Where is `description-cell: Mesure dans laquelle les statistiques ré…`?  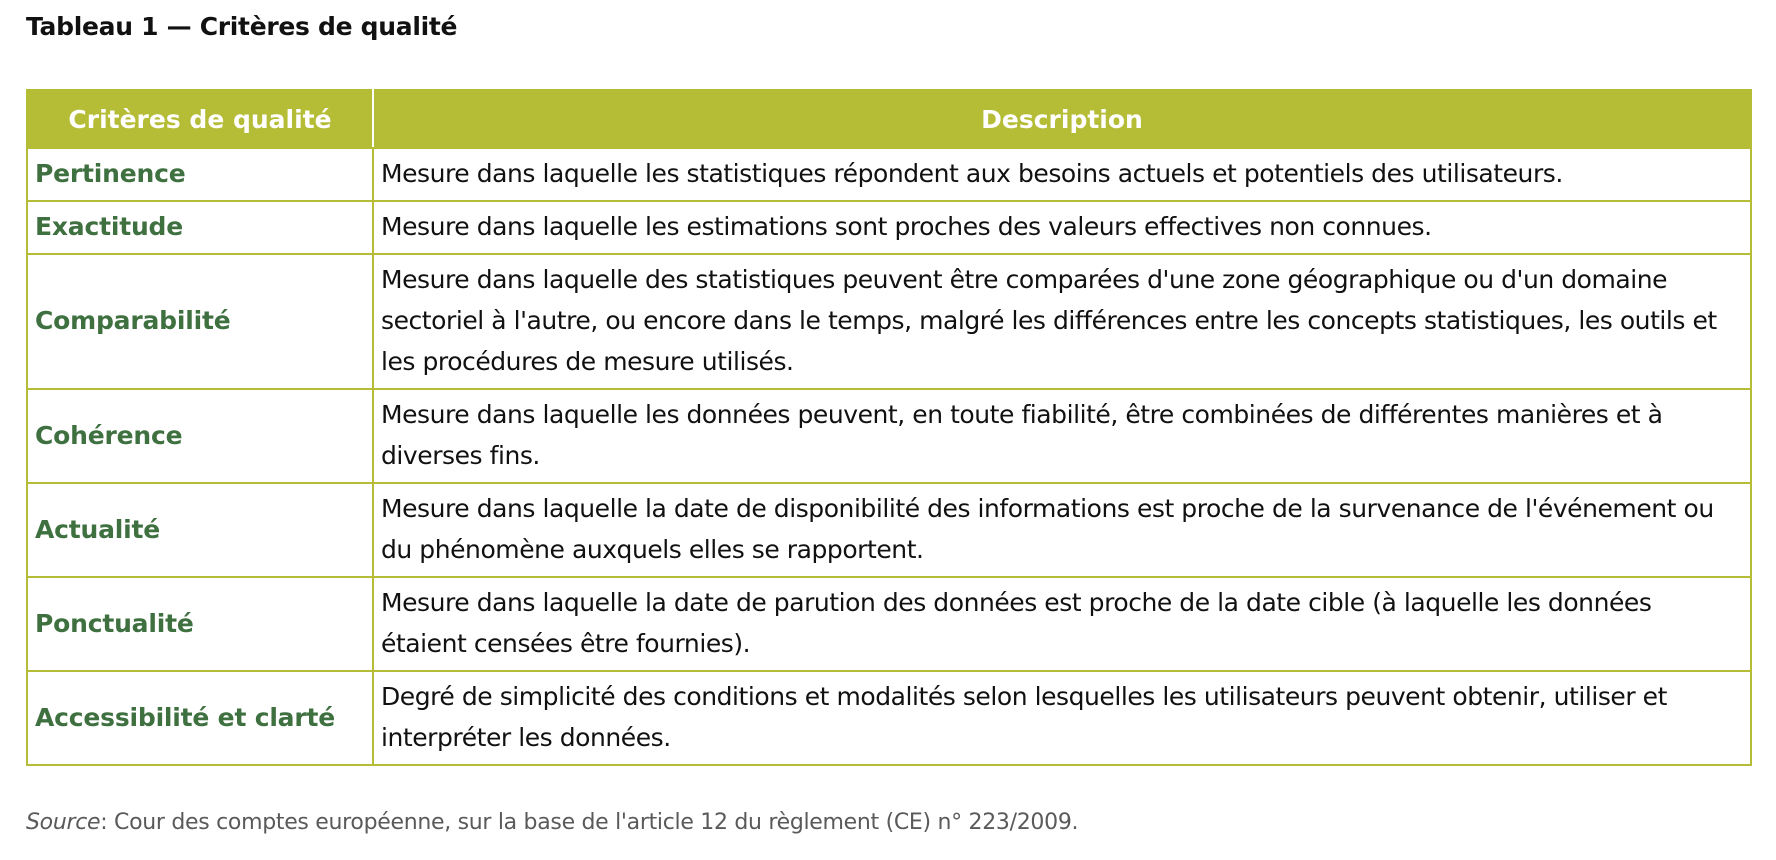 description-cell: Mesure dans laquelle les statistiques ré… is located at coordinates (1062, 174).